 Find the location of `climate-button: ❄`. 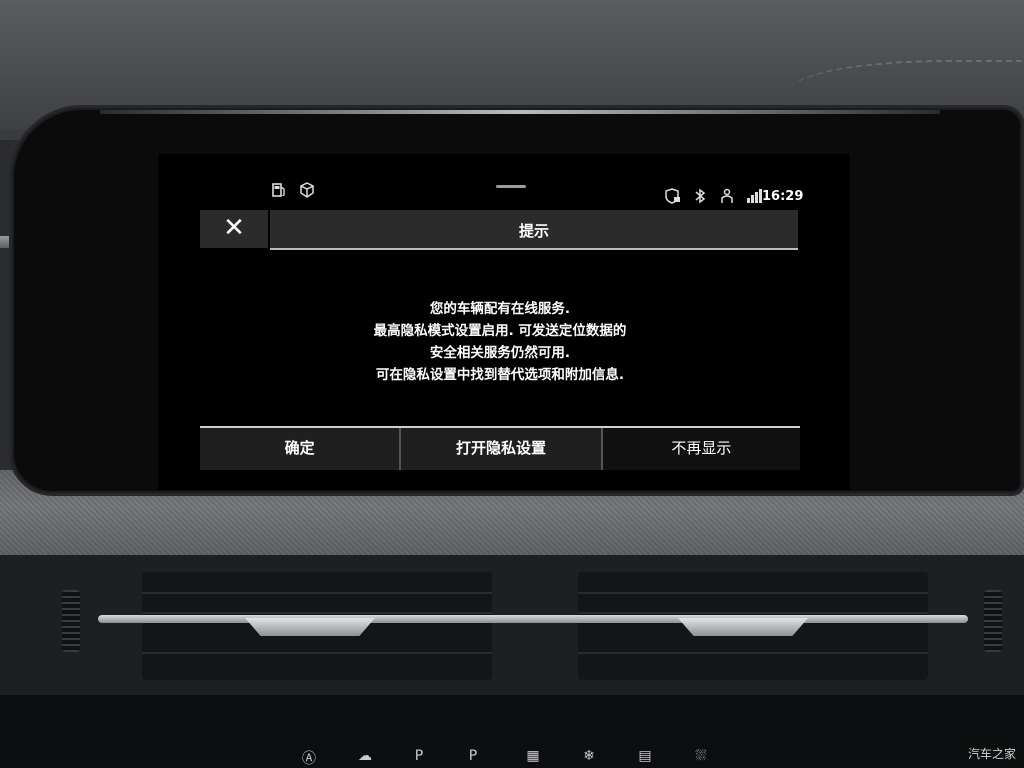

climate-button: ❄ is located at coordinates (589, 758).